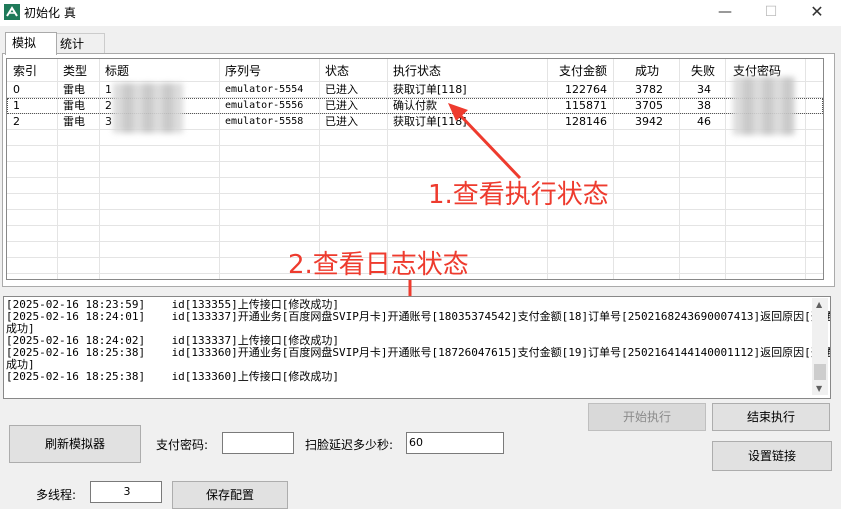 This screenshot has width=841, height=509. What do you see at coordinates (819, 388) in the screenshot?
I see `scroll-down-icon: ▼` at bounding box center [819, 388].